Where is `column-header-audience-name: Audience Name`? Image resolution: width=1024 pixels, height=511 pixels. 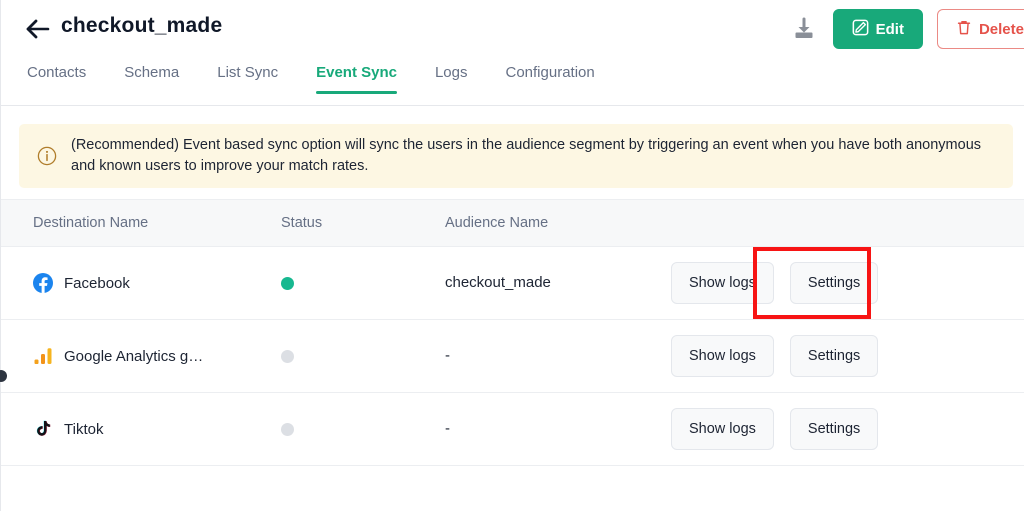
column-header-audience-name: Audience Name is located at coordinates (497, 223).